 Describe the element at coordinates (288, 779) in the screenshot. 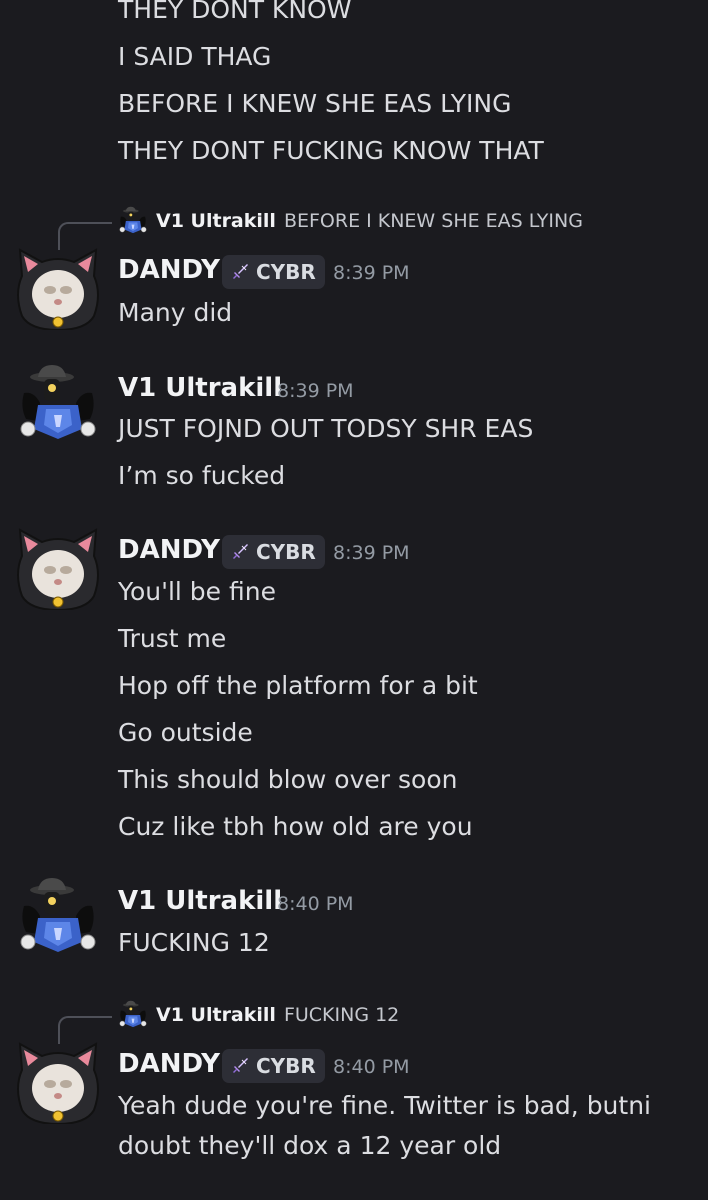

I see `message-line: This should blow over soon` at that location.